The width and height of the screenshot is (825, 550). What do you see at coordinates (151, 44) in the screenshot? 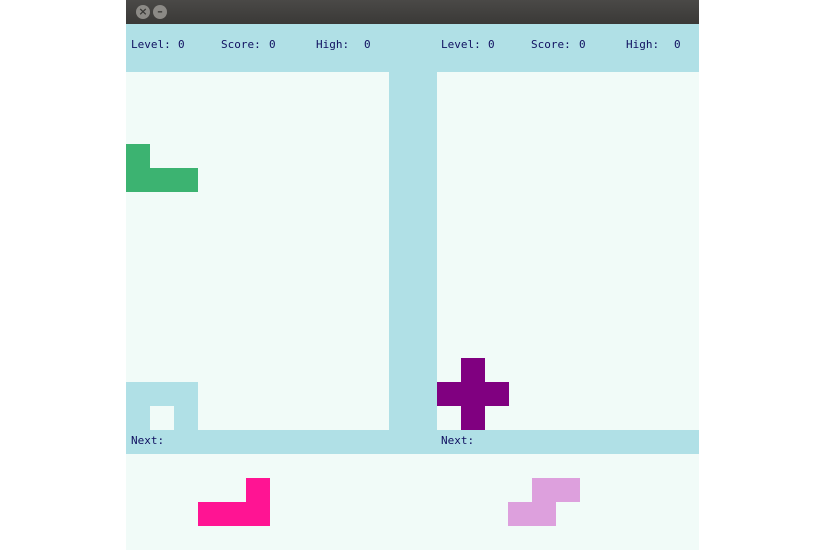
I see `p1-level-label: Level:` at bounding box center [151, 44].